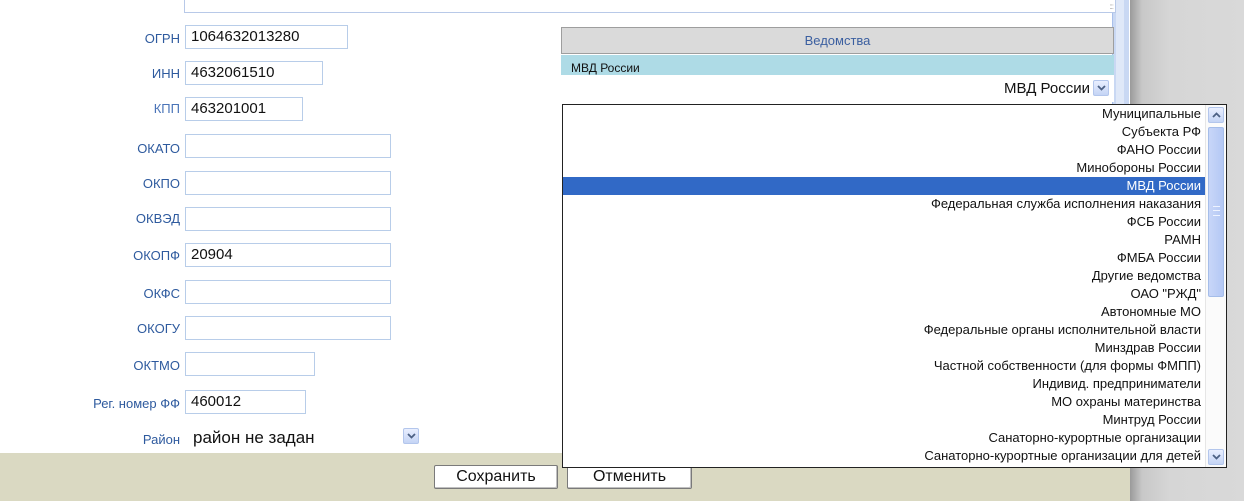 Image resolution: width=1244 pixels, height=501 pixels. I want to click on dropdown-option: Индивид. предприниматели, so click(894, 384).